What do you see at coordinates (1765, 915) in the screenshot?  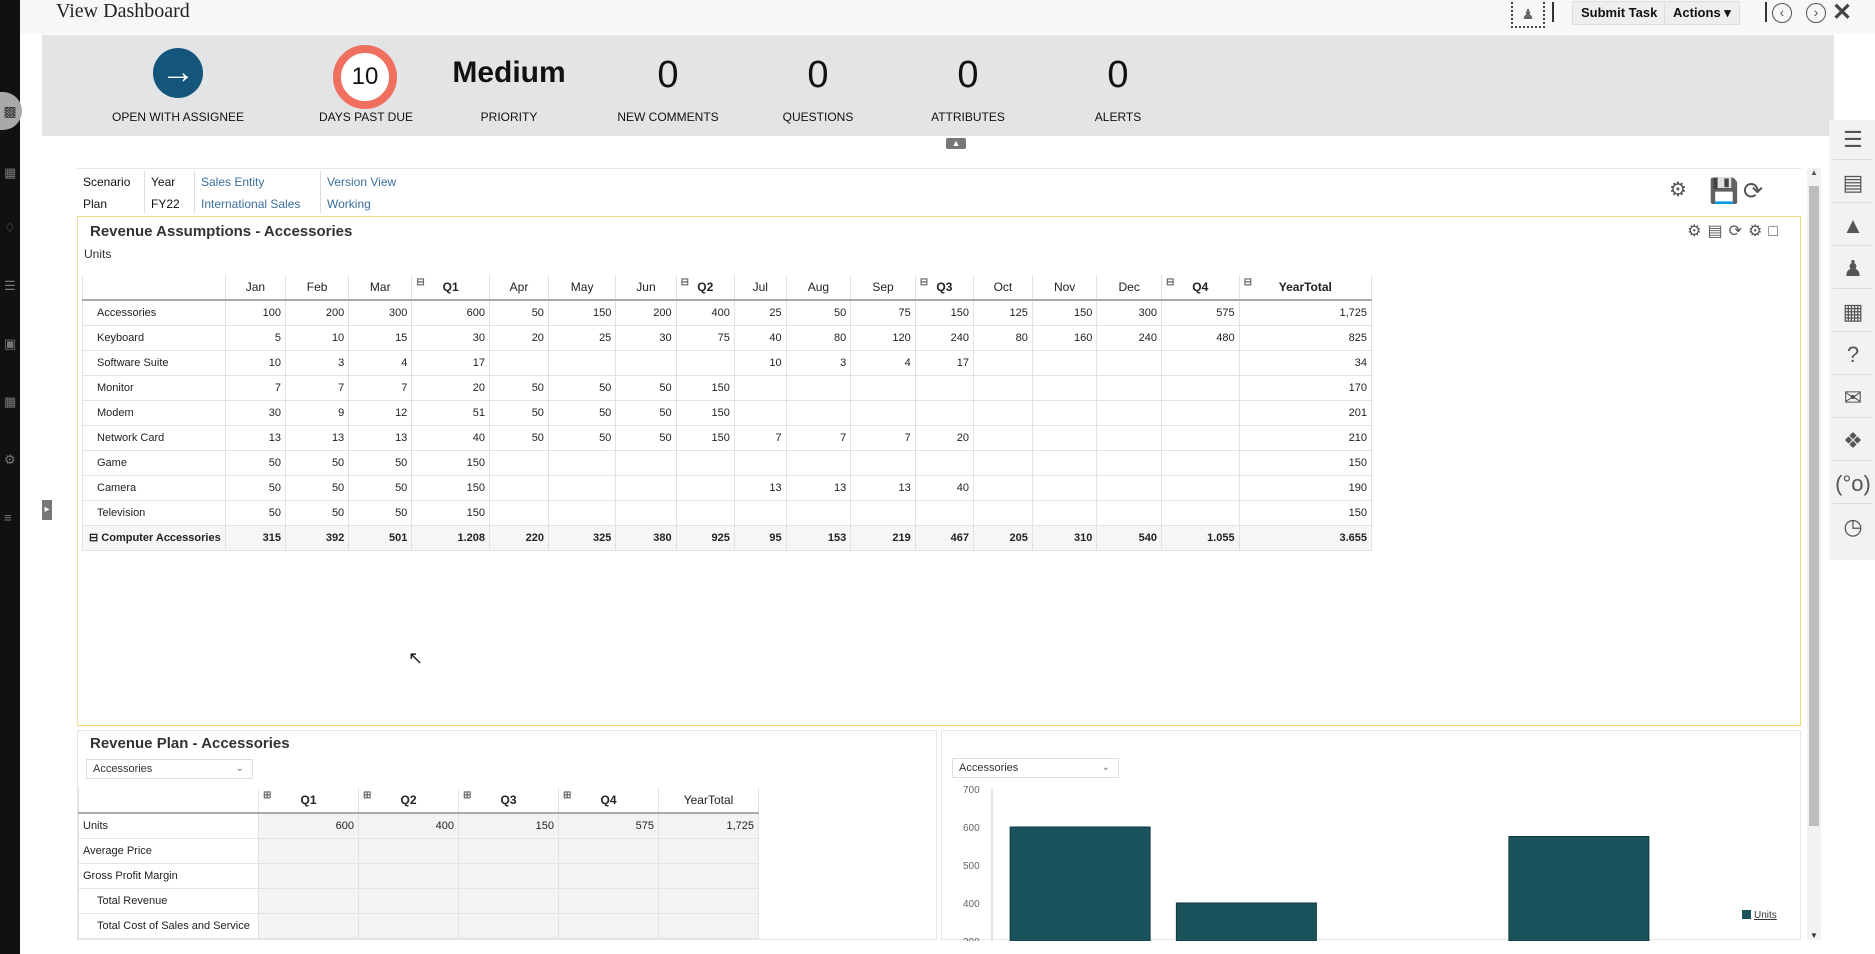 I see `legend-label: Units` at bounding box center [1765, 915].